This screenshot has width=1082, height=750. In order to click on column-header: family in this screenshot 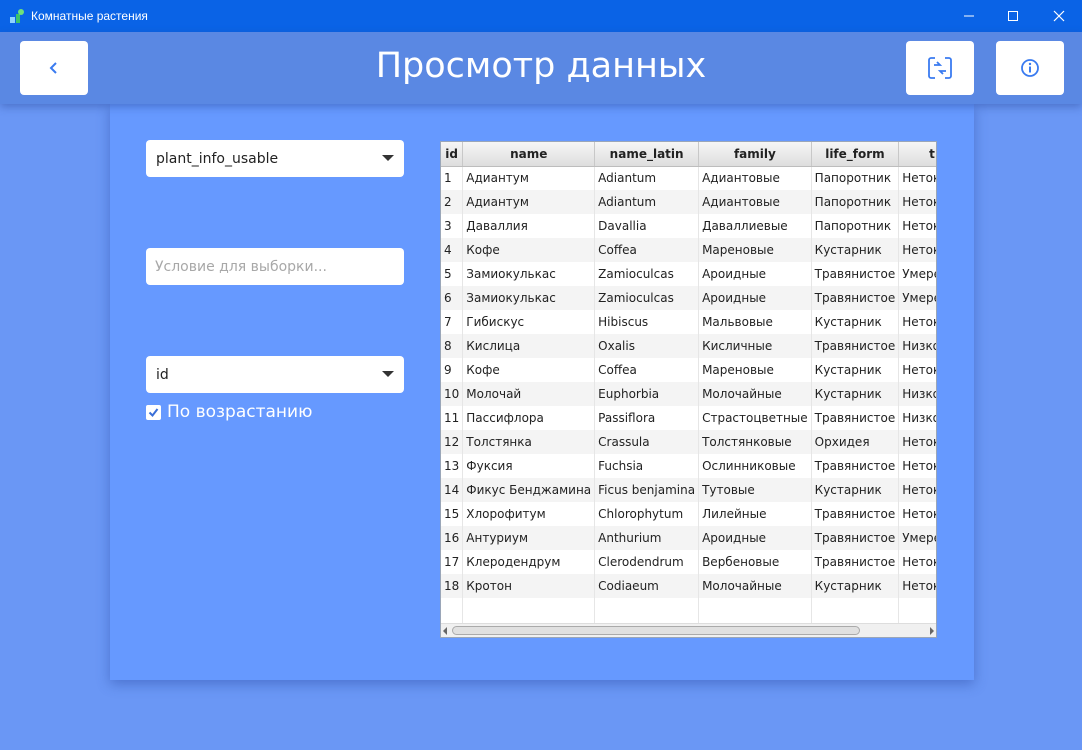, I will do `click(755, 154)`.